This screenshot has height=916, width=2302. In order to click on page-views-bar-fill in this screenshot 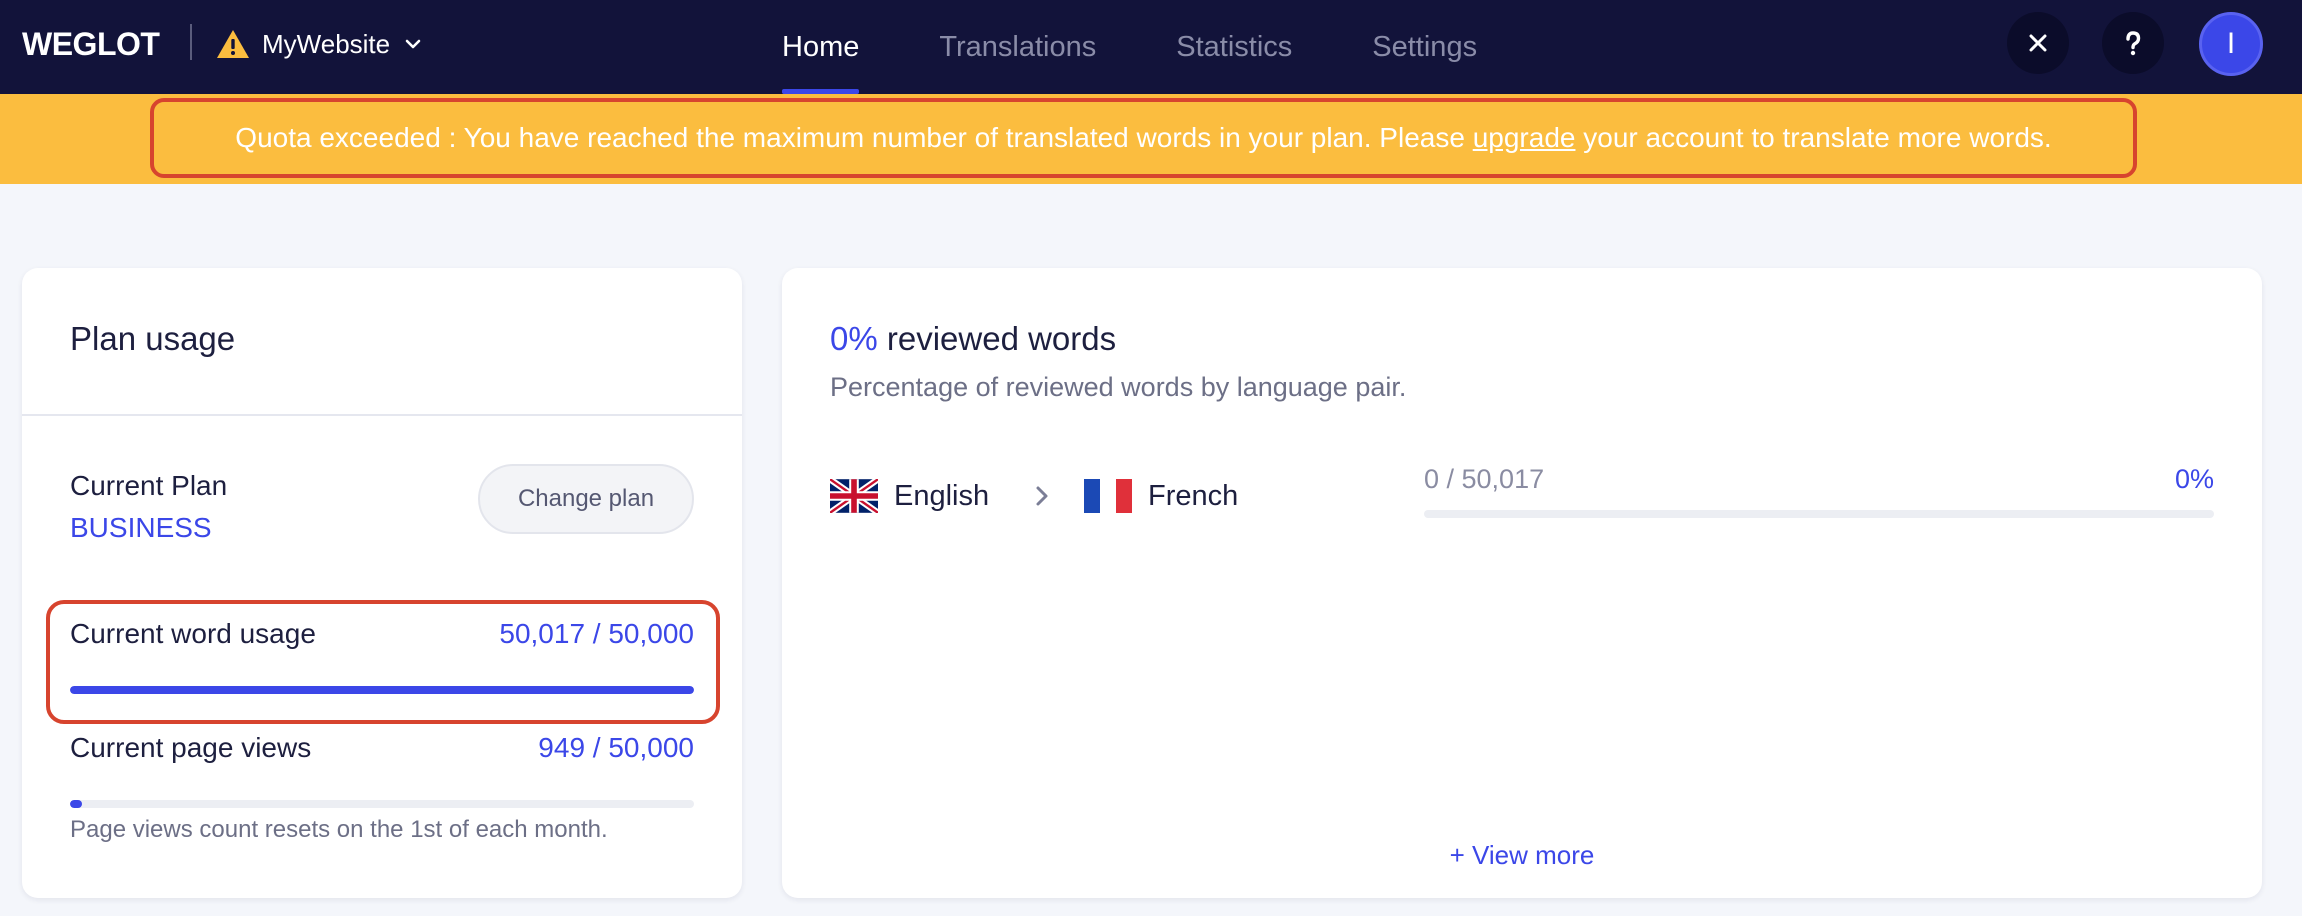, I will do `click(76, 804)`.